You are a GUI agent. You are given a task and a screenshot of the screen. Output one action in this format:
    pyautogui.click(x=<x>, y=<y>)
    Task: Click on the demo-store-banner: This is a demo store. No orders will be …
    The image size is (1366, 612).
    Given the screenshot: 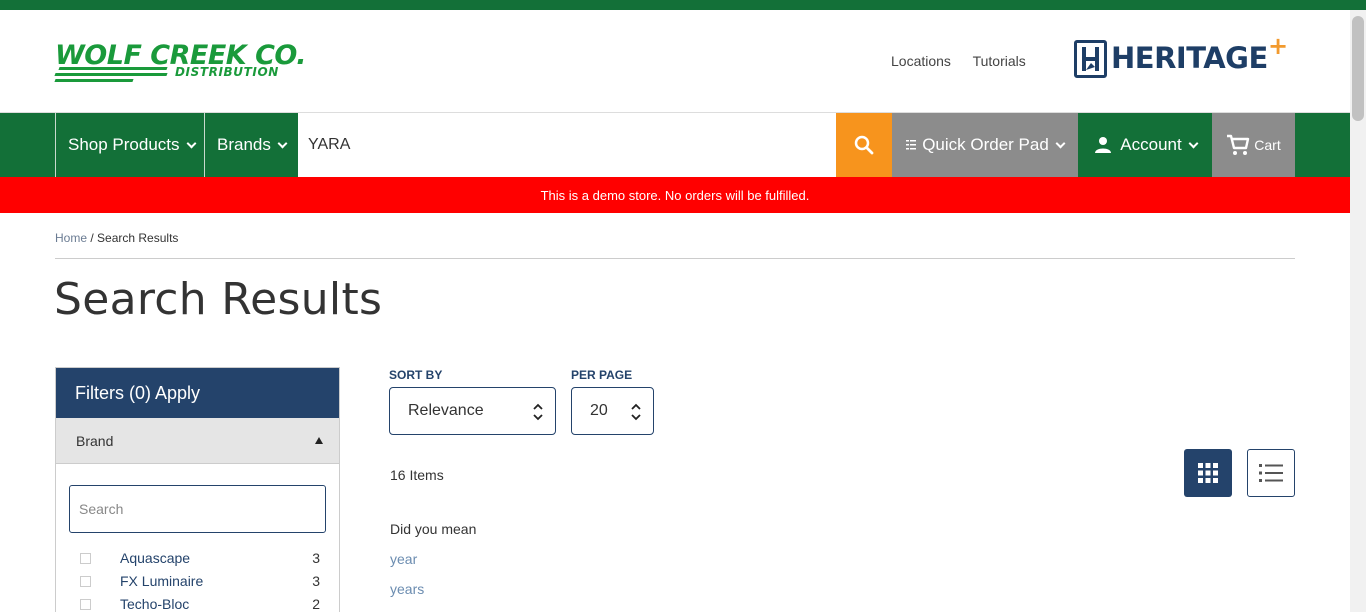 What is the action you would take?
    pyautogui.click(x=675, y=195)
    